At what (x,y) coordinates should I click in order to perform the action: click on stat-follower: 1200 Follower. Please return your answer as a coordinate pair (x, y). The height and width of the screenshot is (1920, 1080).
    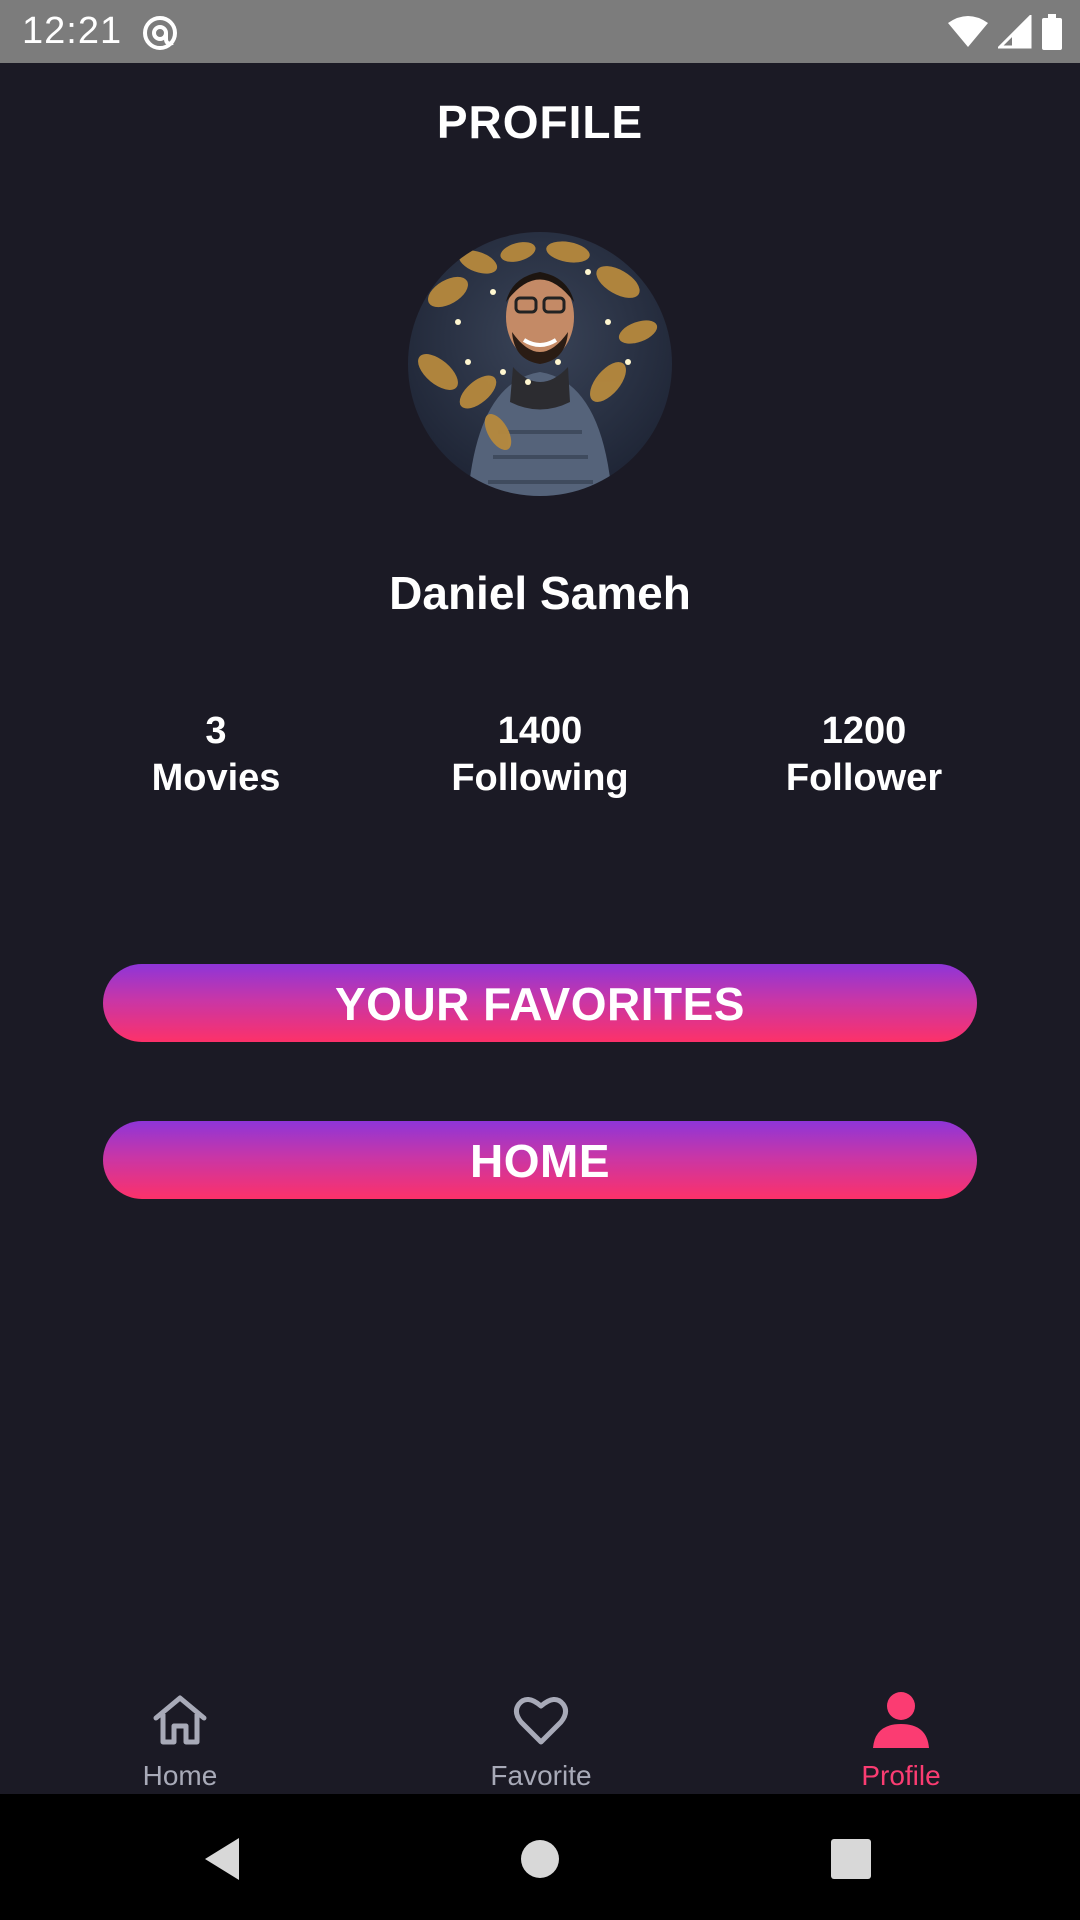
    Looking at the image, I should click on (864, 755).